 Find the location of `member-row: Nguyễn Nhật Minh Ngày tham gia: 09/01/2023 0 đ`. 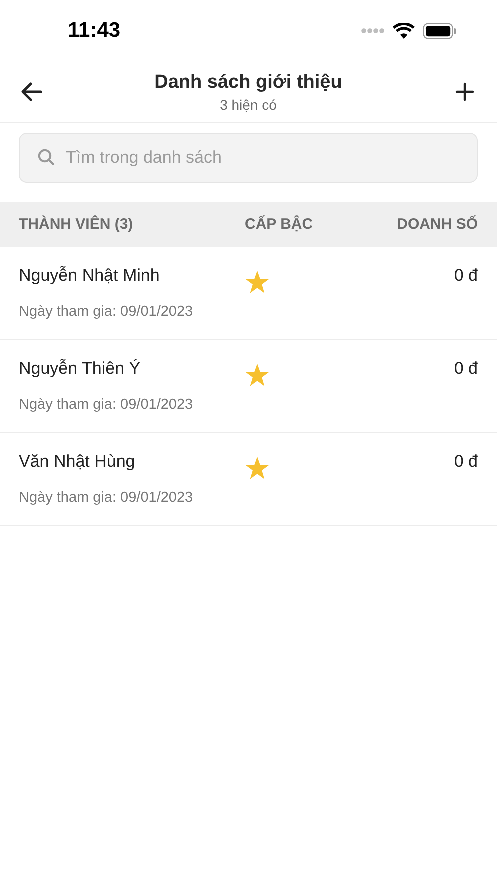

member-row: Nguyễn Nhật Minh Ngày tham gia: 09/01/2023 0 đ is located at coordinates (248, 293).